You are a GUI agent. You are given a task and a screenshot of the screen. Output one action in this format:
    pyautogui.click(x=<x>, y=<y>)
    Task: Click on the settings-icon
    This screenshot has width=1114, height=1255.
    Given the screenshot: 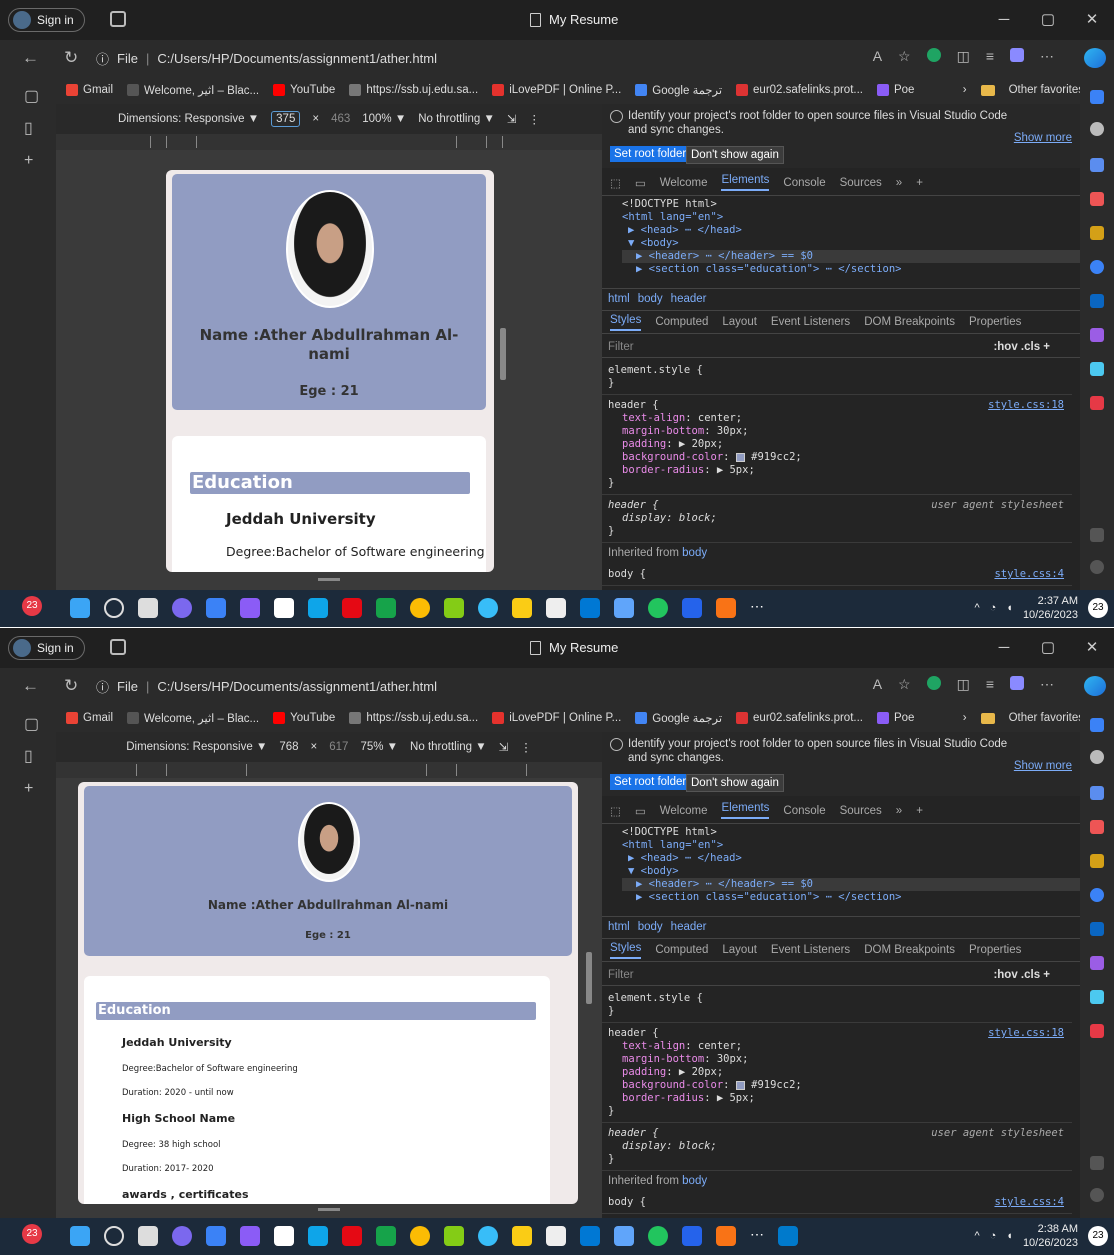 What is the action you would take?
    pyautogui.click(x=1097, y=1195)
    